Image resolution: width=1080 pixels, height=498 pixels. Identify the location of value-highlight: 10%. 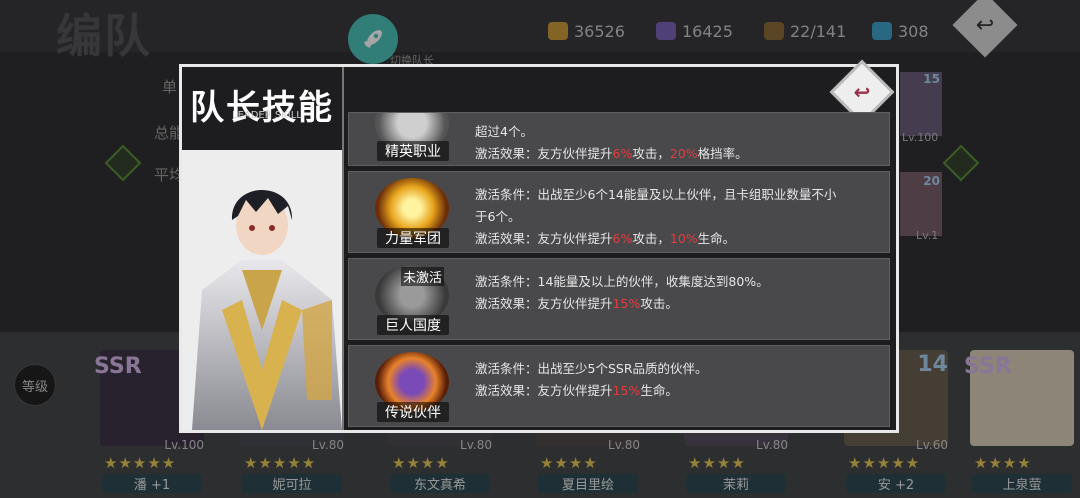
(683, 238).